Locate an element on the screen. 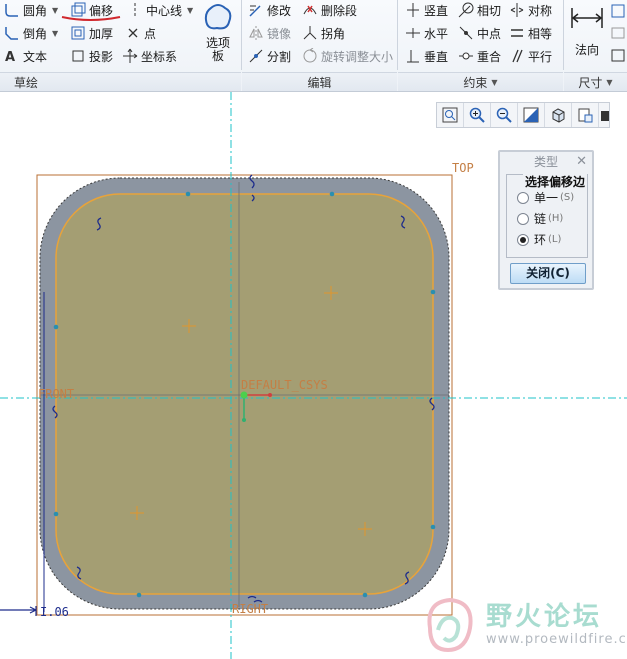 The height and width of the screenshot is (659, 627). fillet-button: 圆角 ▼ is located at coordinates (31, 10).